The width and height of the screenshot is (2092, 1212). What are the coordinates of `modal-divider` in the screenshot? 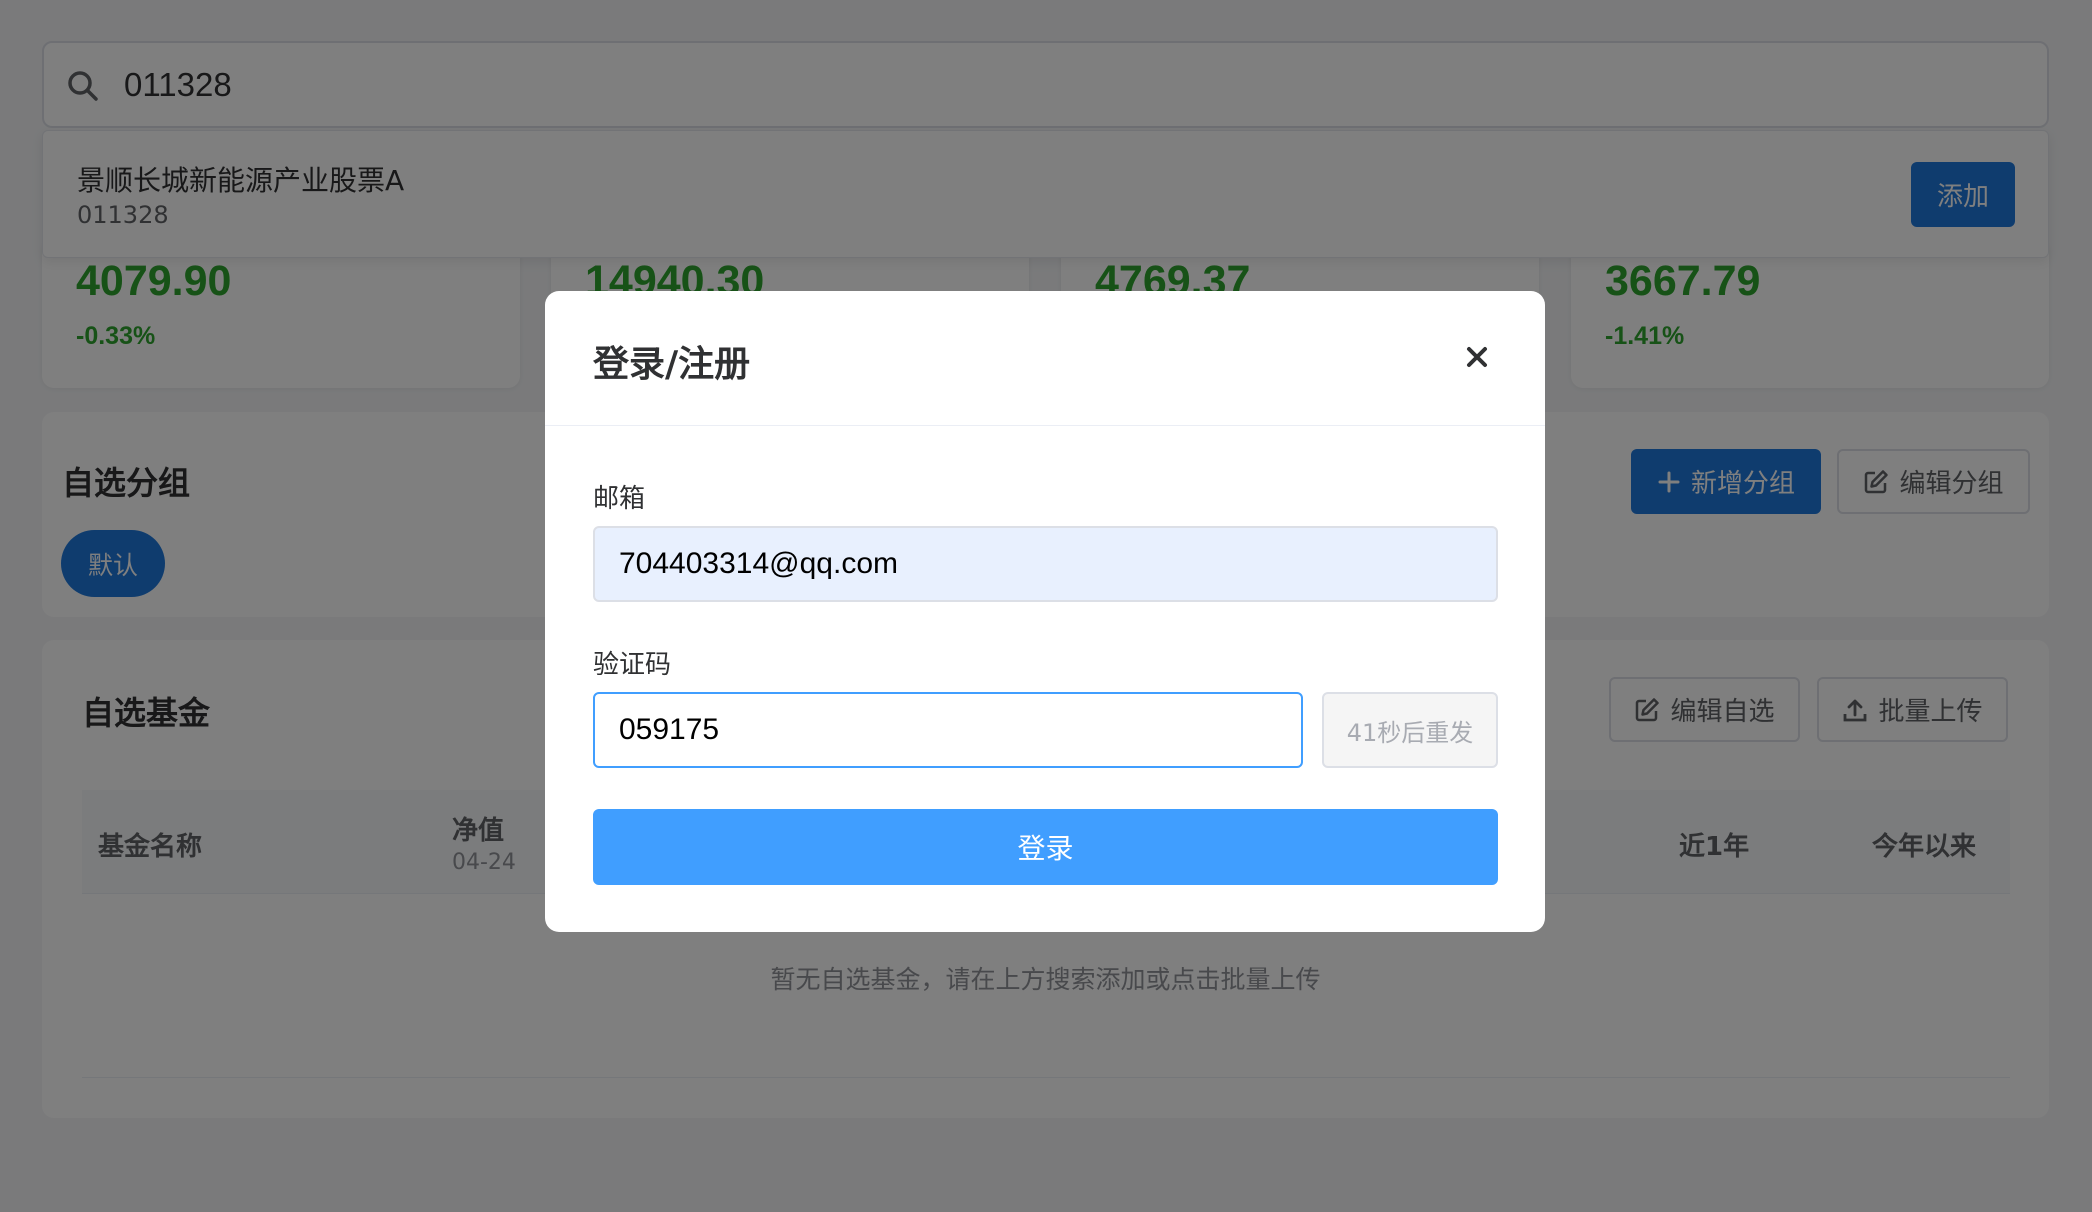 It's located at (1045, 425).